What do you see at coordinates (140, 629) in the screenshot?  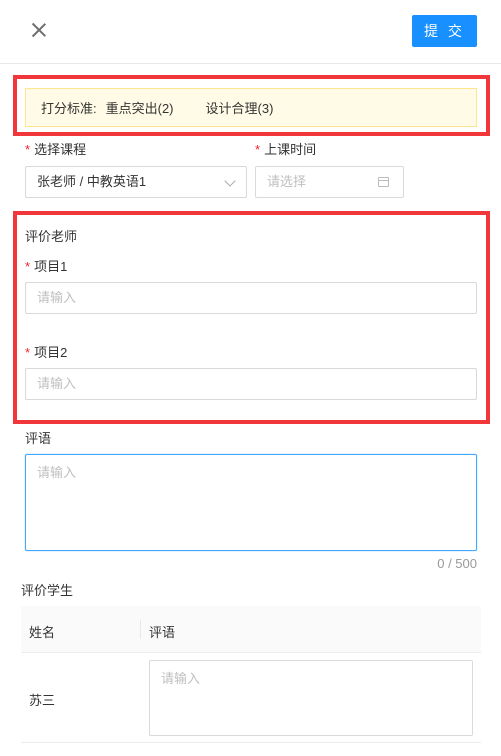 I see `column-divider` at bounding box center [140, 629].